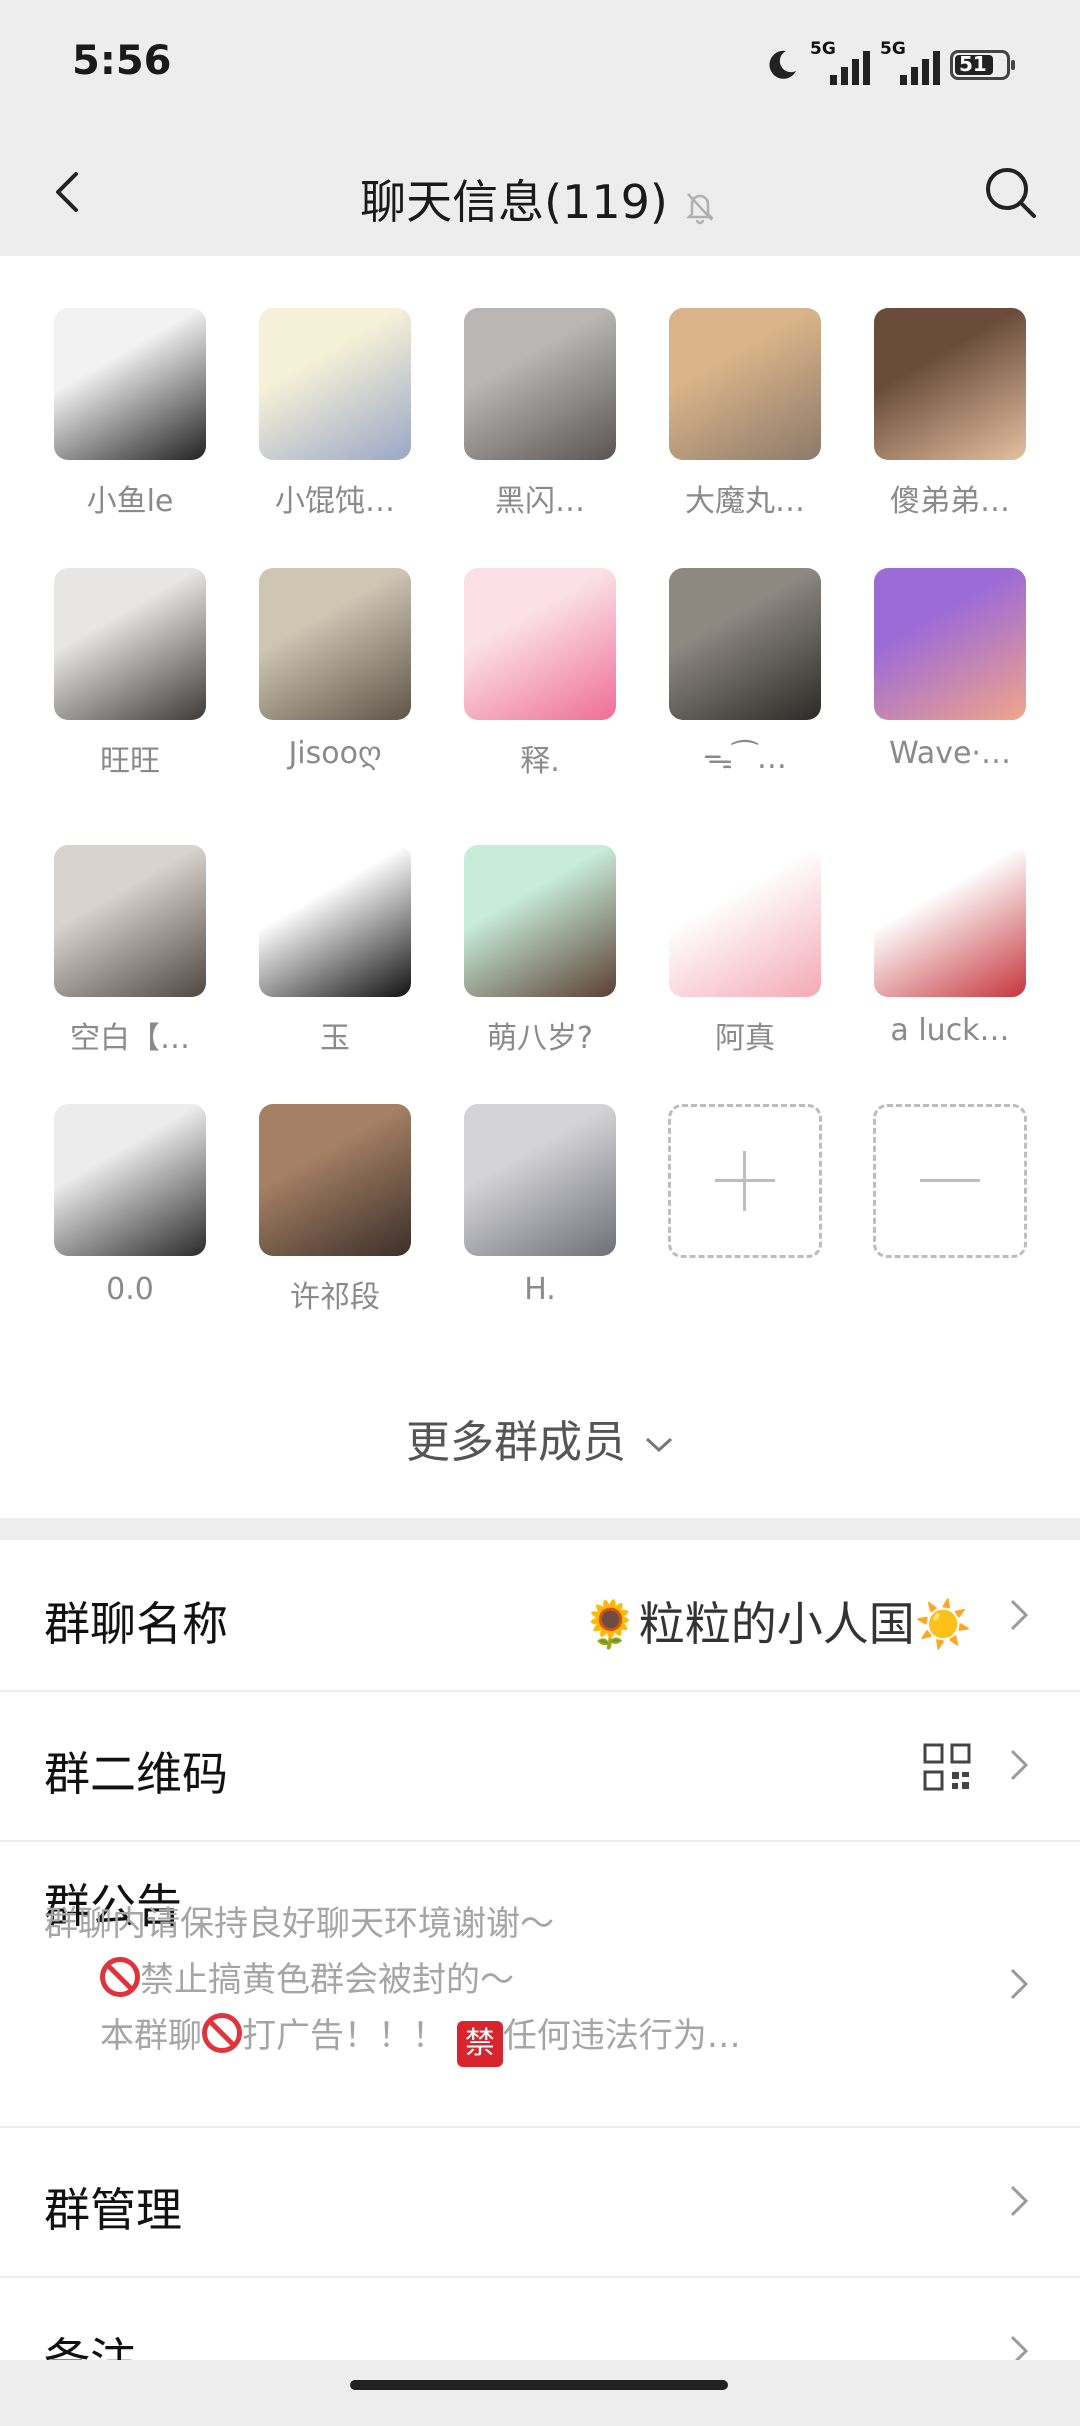  Describe the element at coordinates (540, 2202) in the screenshot. I see `group-manage-row: 群管理` at that location.